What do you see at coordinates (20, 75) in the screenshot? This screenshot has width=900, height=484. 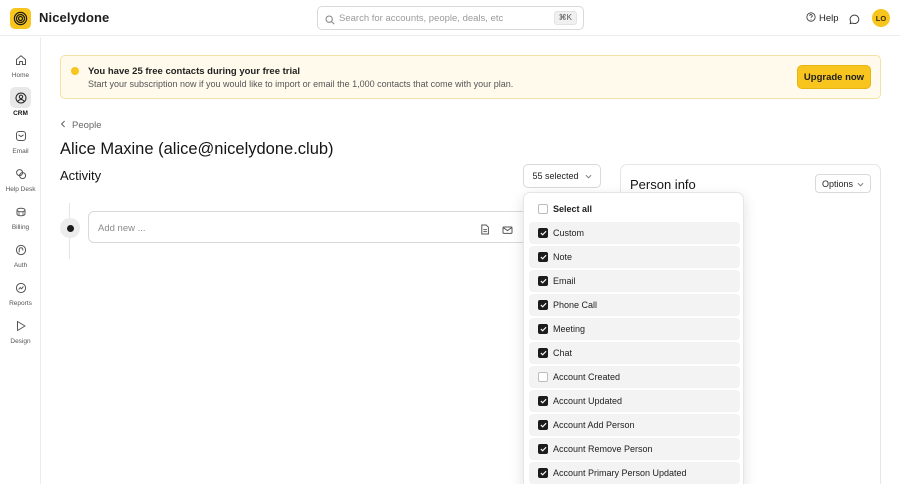 I see `sidebar-item-label: Home` at bounding box center [20, 75].